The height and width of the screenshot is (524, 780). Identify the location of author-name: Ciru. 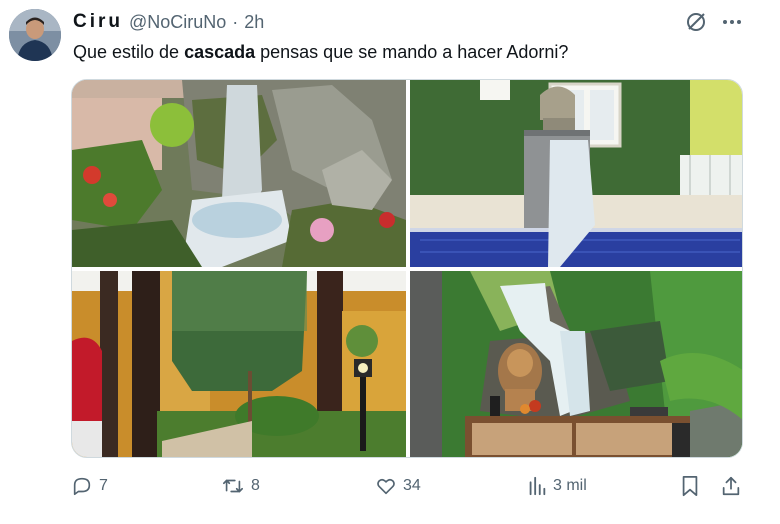
(98, 22).